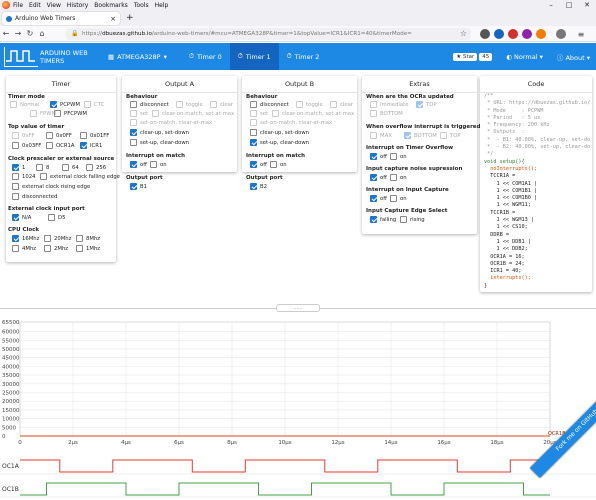 The image size is (596, 500). Describe the element at coordinates (60, 145) in the screenshot. I see `option-checkbox: OCR1A` at that location.